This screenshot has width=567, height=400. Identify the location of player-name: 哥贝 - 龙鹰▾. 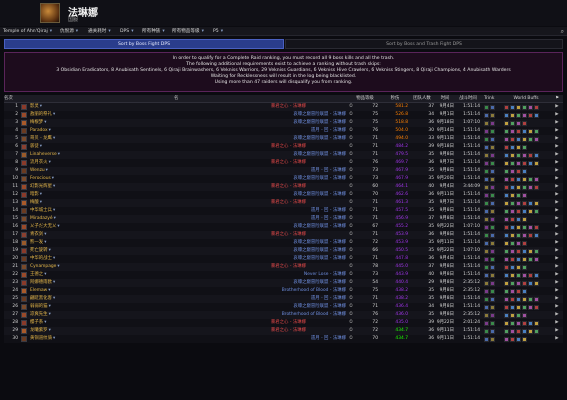
(110, 139).